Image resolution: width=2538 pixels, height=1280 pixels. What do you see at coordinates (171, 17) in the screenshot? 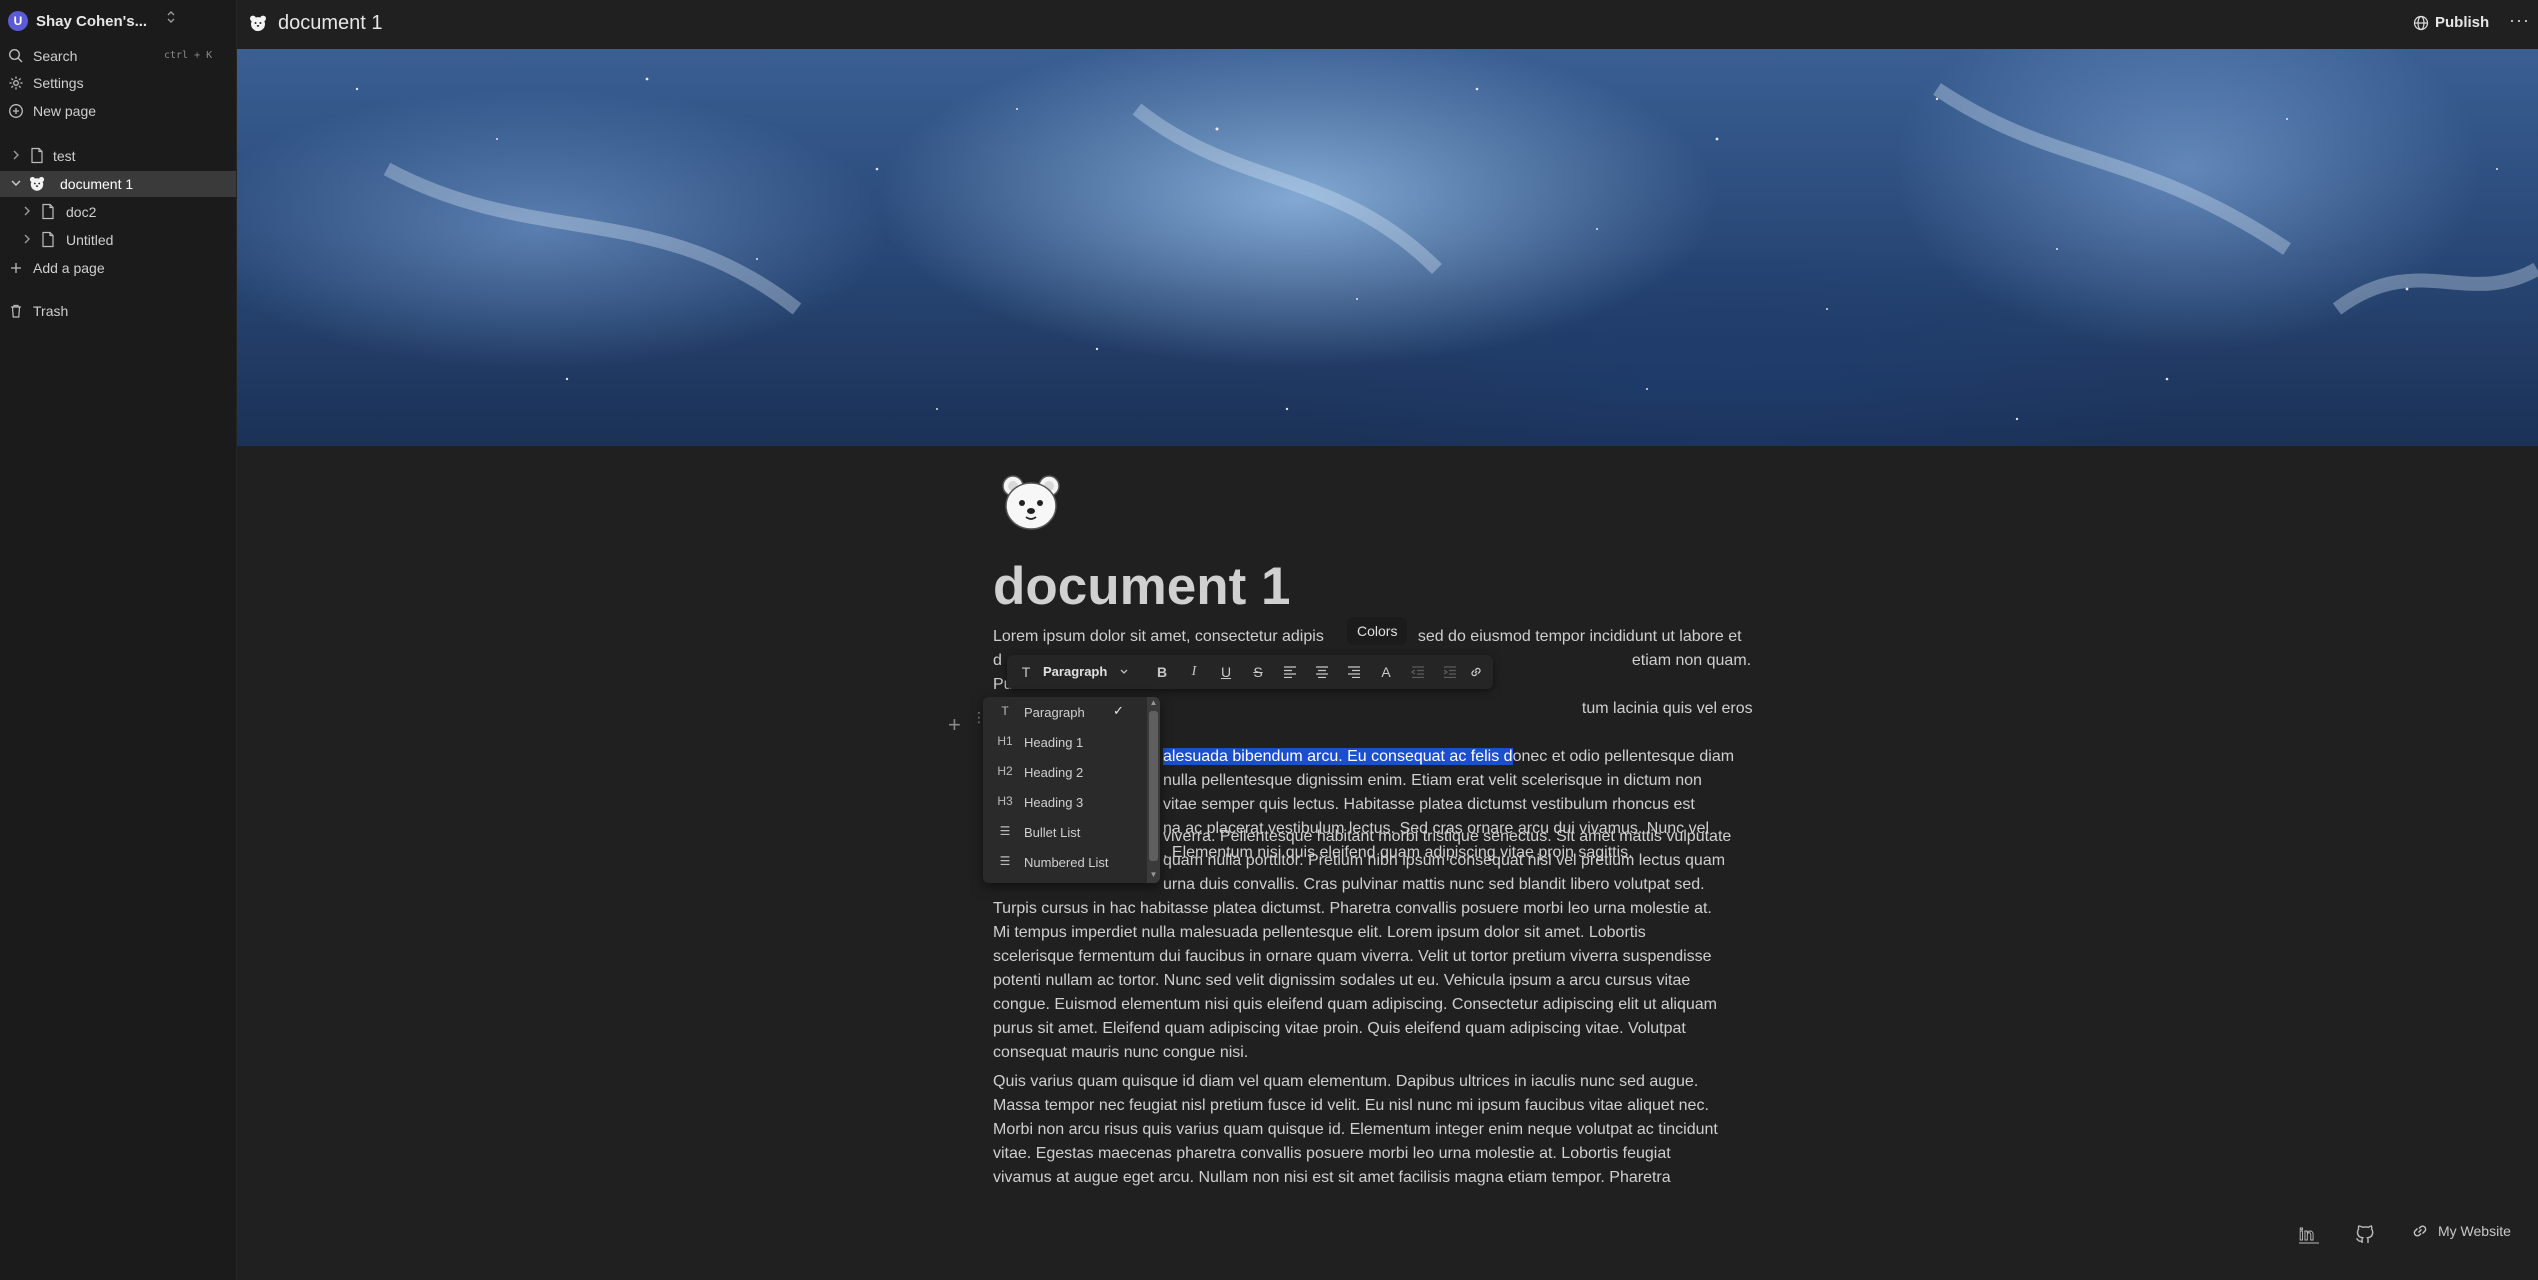
I see `chevron-up-down-icon` at bounding box center [171, 17].